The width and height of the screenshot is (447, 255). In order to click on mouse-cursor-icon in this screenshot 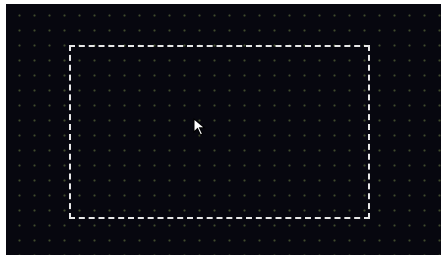, I will do `click(199, 127)`.